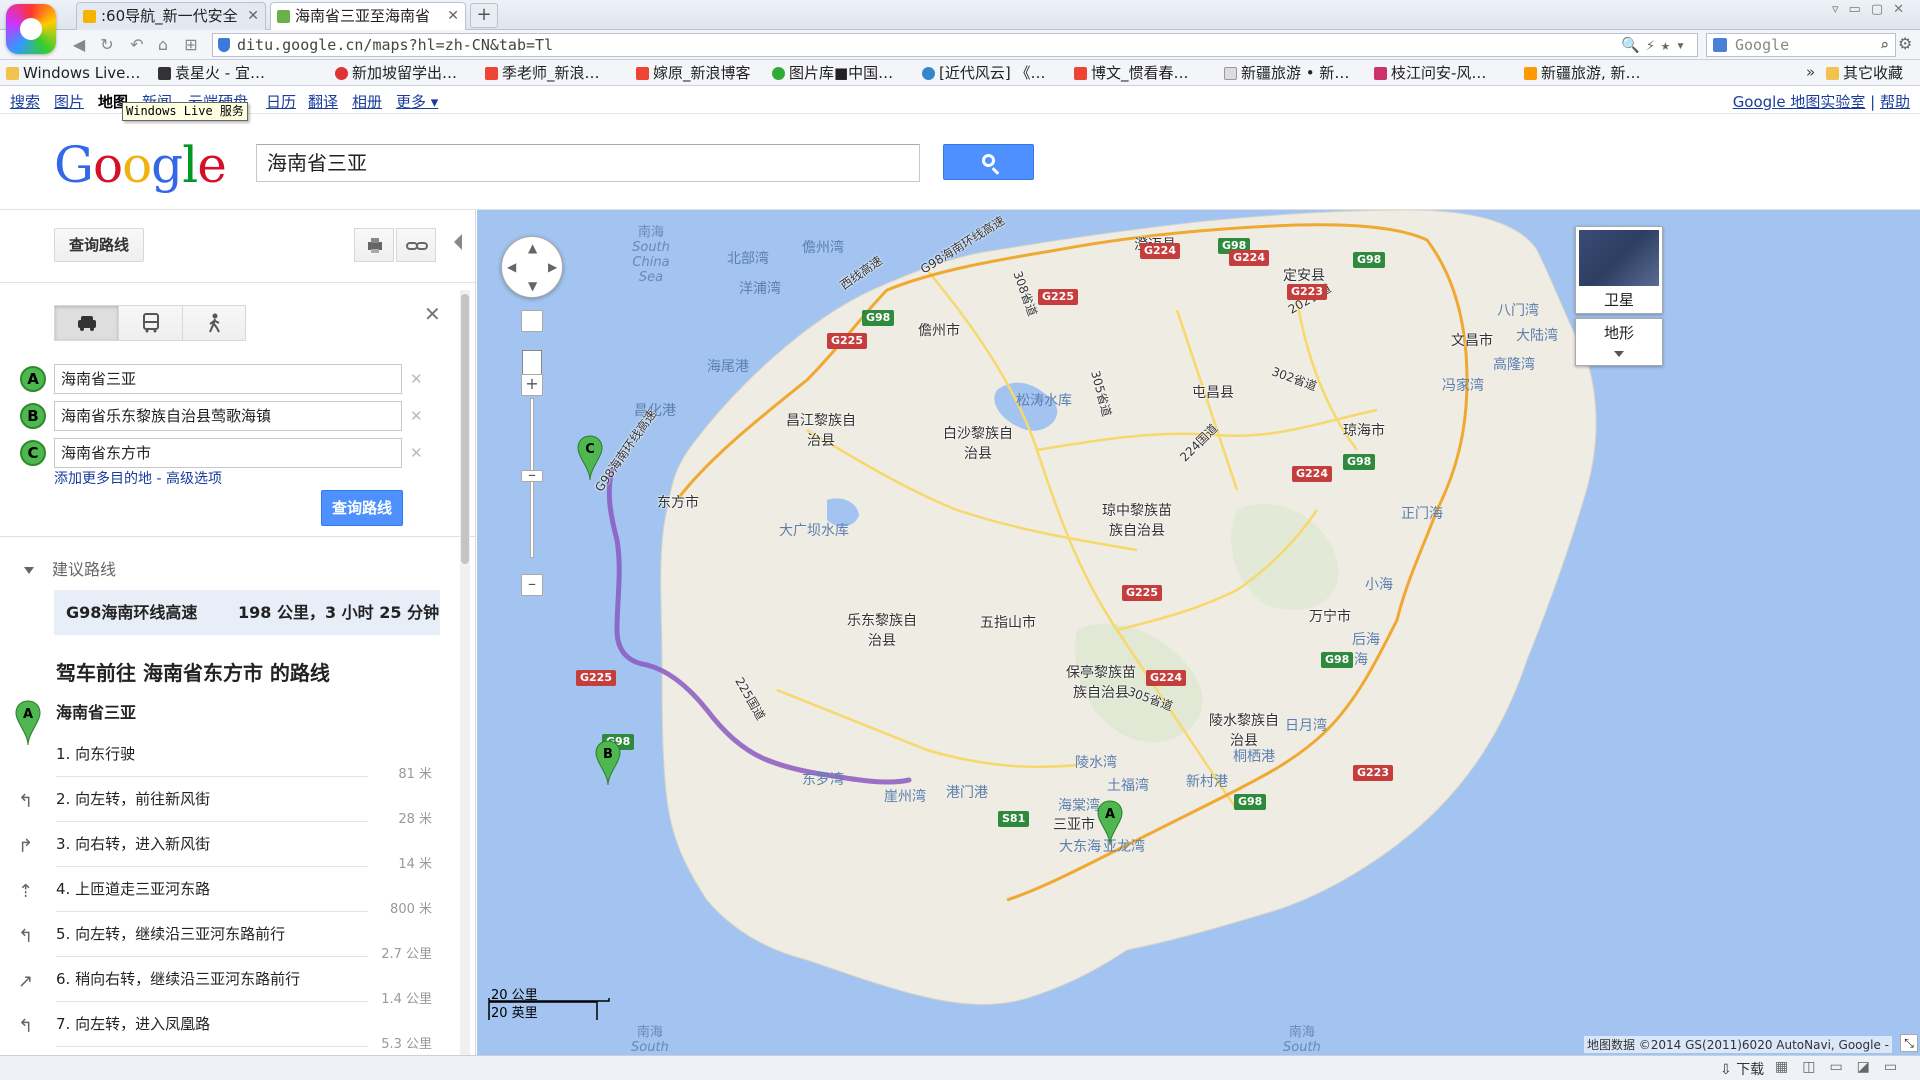 This screenshot has height=1080, width=1920. Describe the element at coordinates (87, 323) in the screenshot. I see `car-mode-button` at that location.